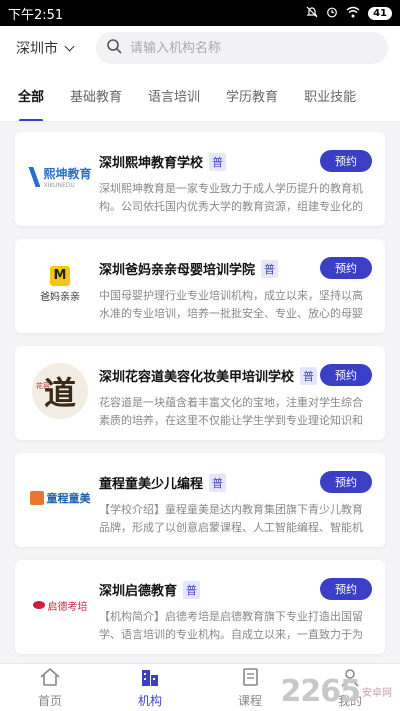  Describe the element at coordinates (59, 185) in the screenshot. I see `logo-subtext: XIKUNEDU` at that location.